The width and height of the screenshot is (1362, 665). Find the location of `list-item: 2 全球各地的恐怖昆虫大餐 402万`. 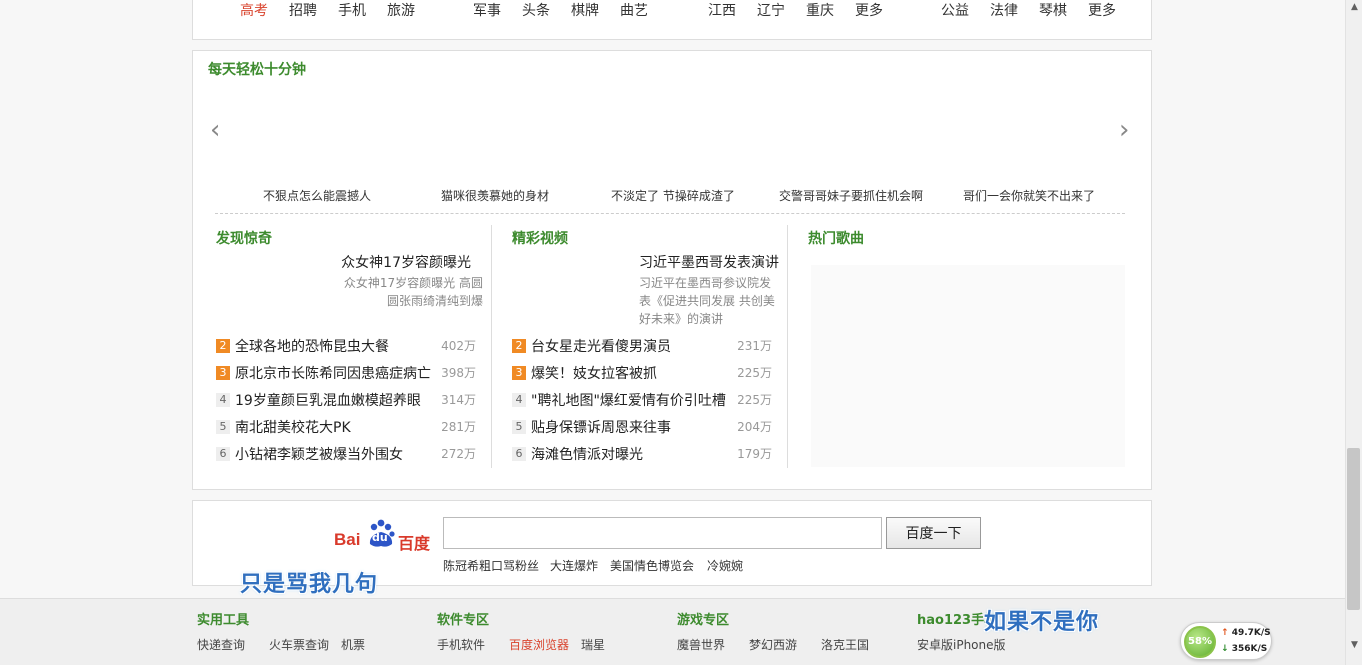

list-item: 2 全球各地的恐怖昆虫大餐 402万 is located at coordinates (346, 345).